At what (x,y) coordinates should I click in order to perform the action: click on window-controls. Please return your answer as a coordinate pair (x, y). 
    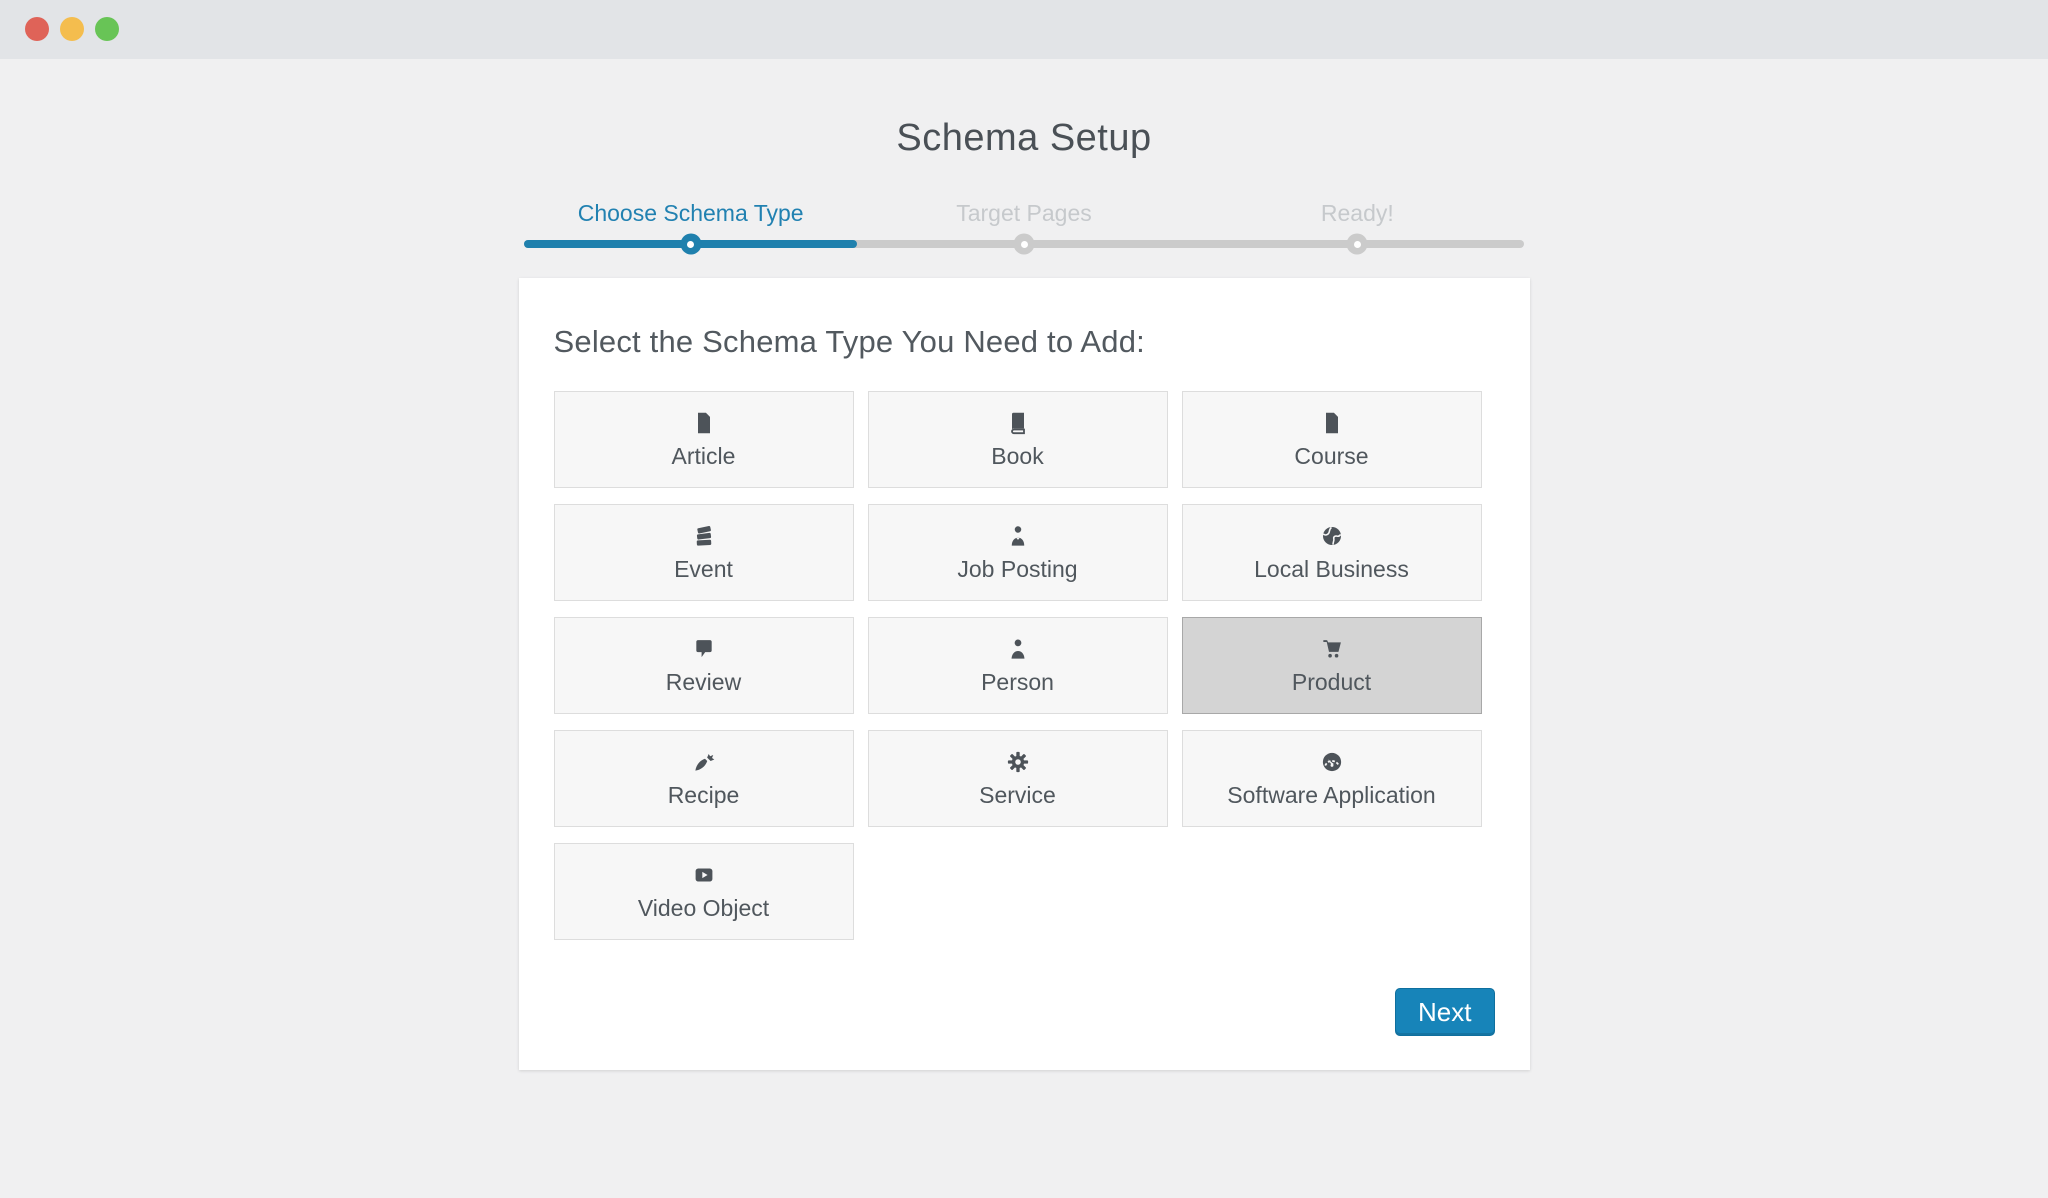
    Looking at the image, I should click on (72, 29).